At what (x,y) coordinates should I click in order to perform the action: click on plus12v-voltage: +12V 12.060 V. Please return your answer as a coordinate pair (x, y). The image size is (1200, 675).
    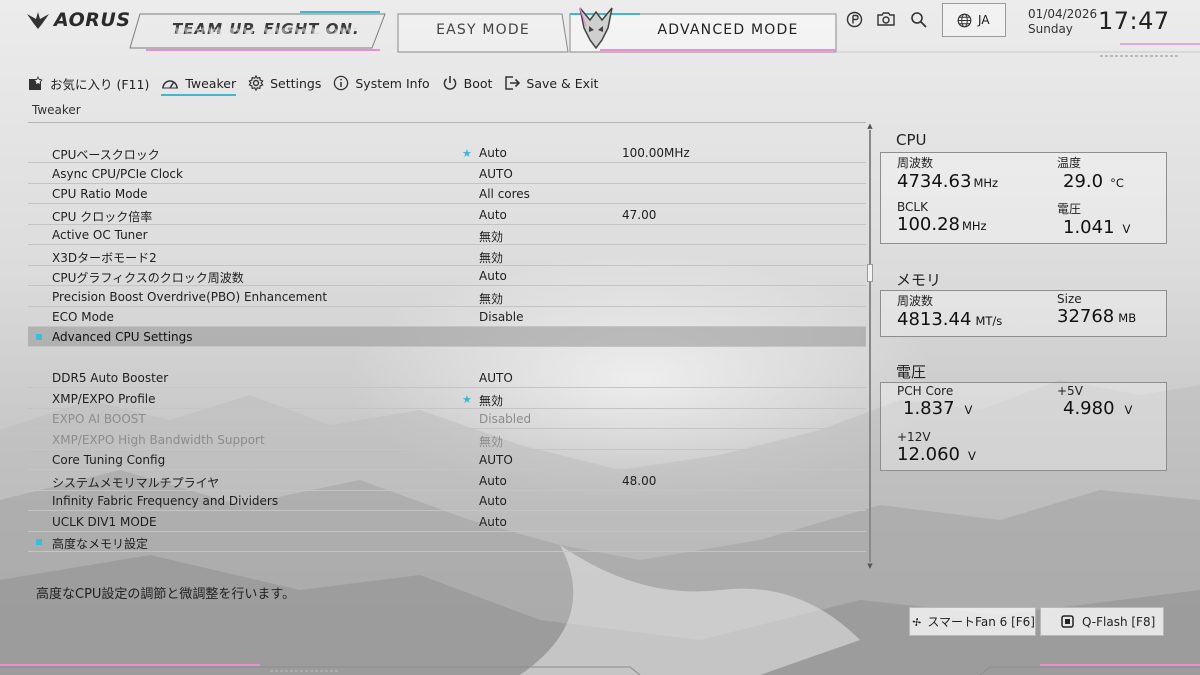
    Looking at the image, I should click on (936, 447).